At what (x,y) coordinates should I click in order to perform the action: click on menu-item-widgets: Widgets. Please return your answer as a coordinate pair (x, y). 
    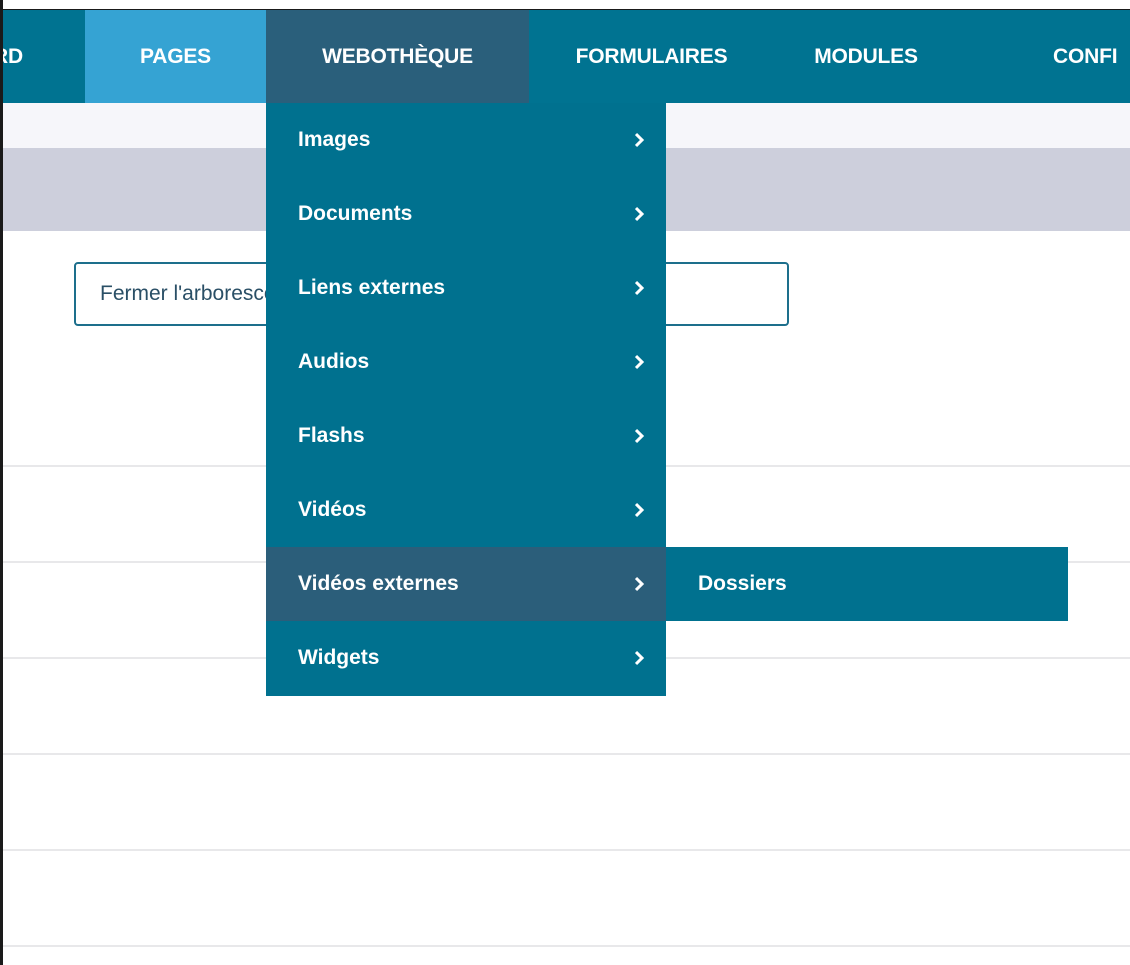
    Looking at the image, I should click on (466, 658).